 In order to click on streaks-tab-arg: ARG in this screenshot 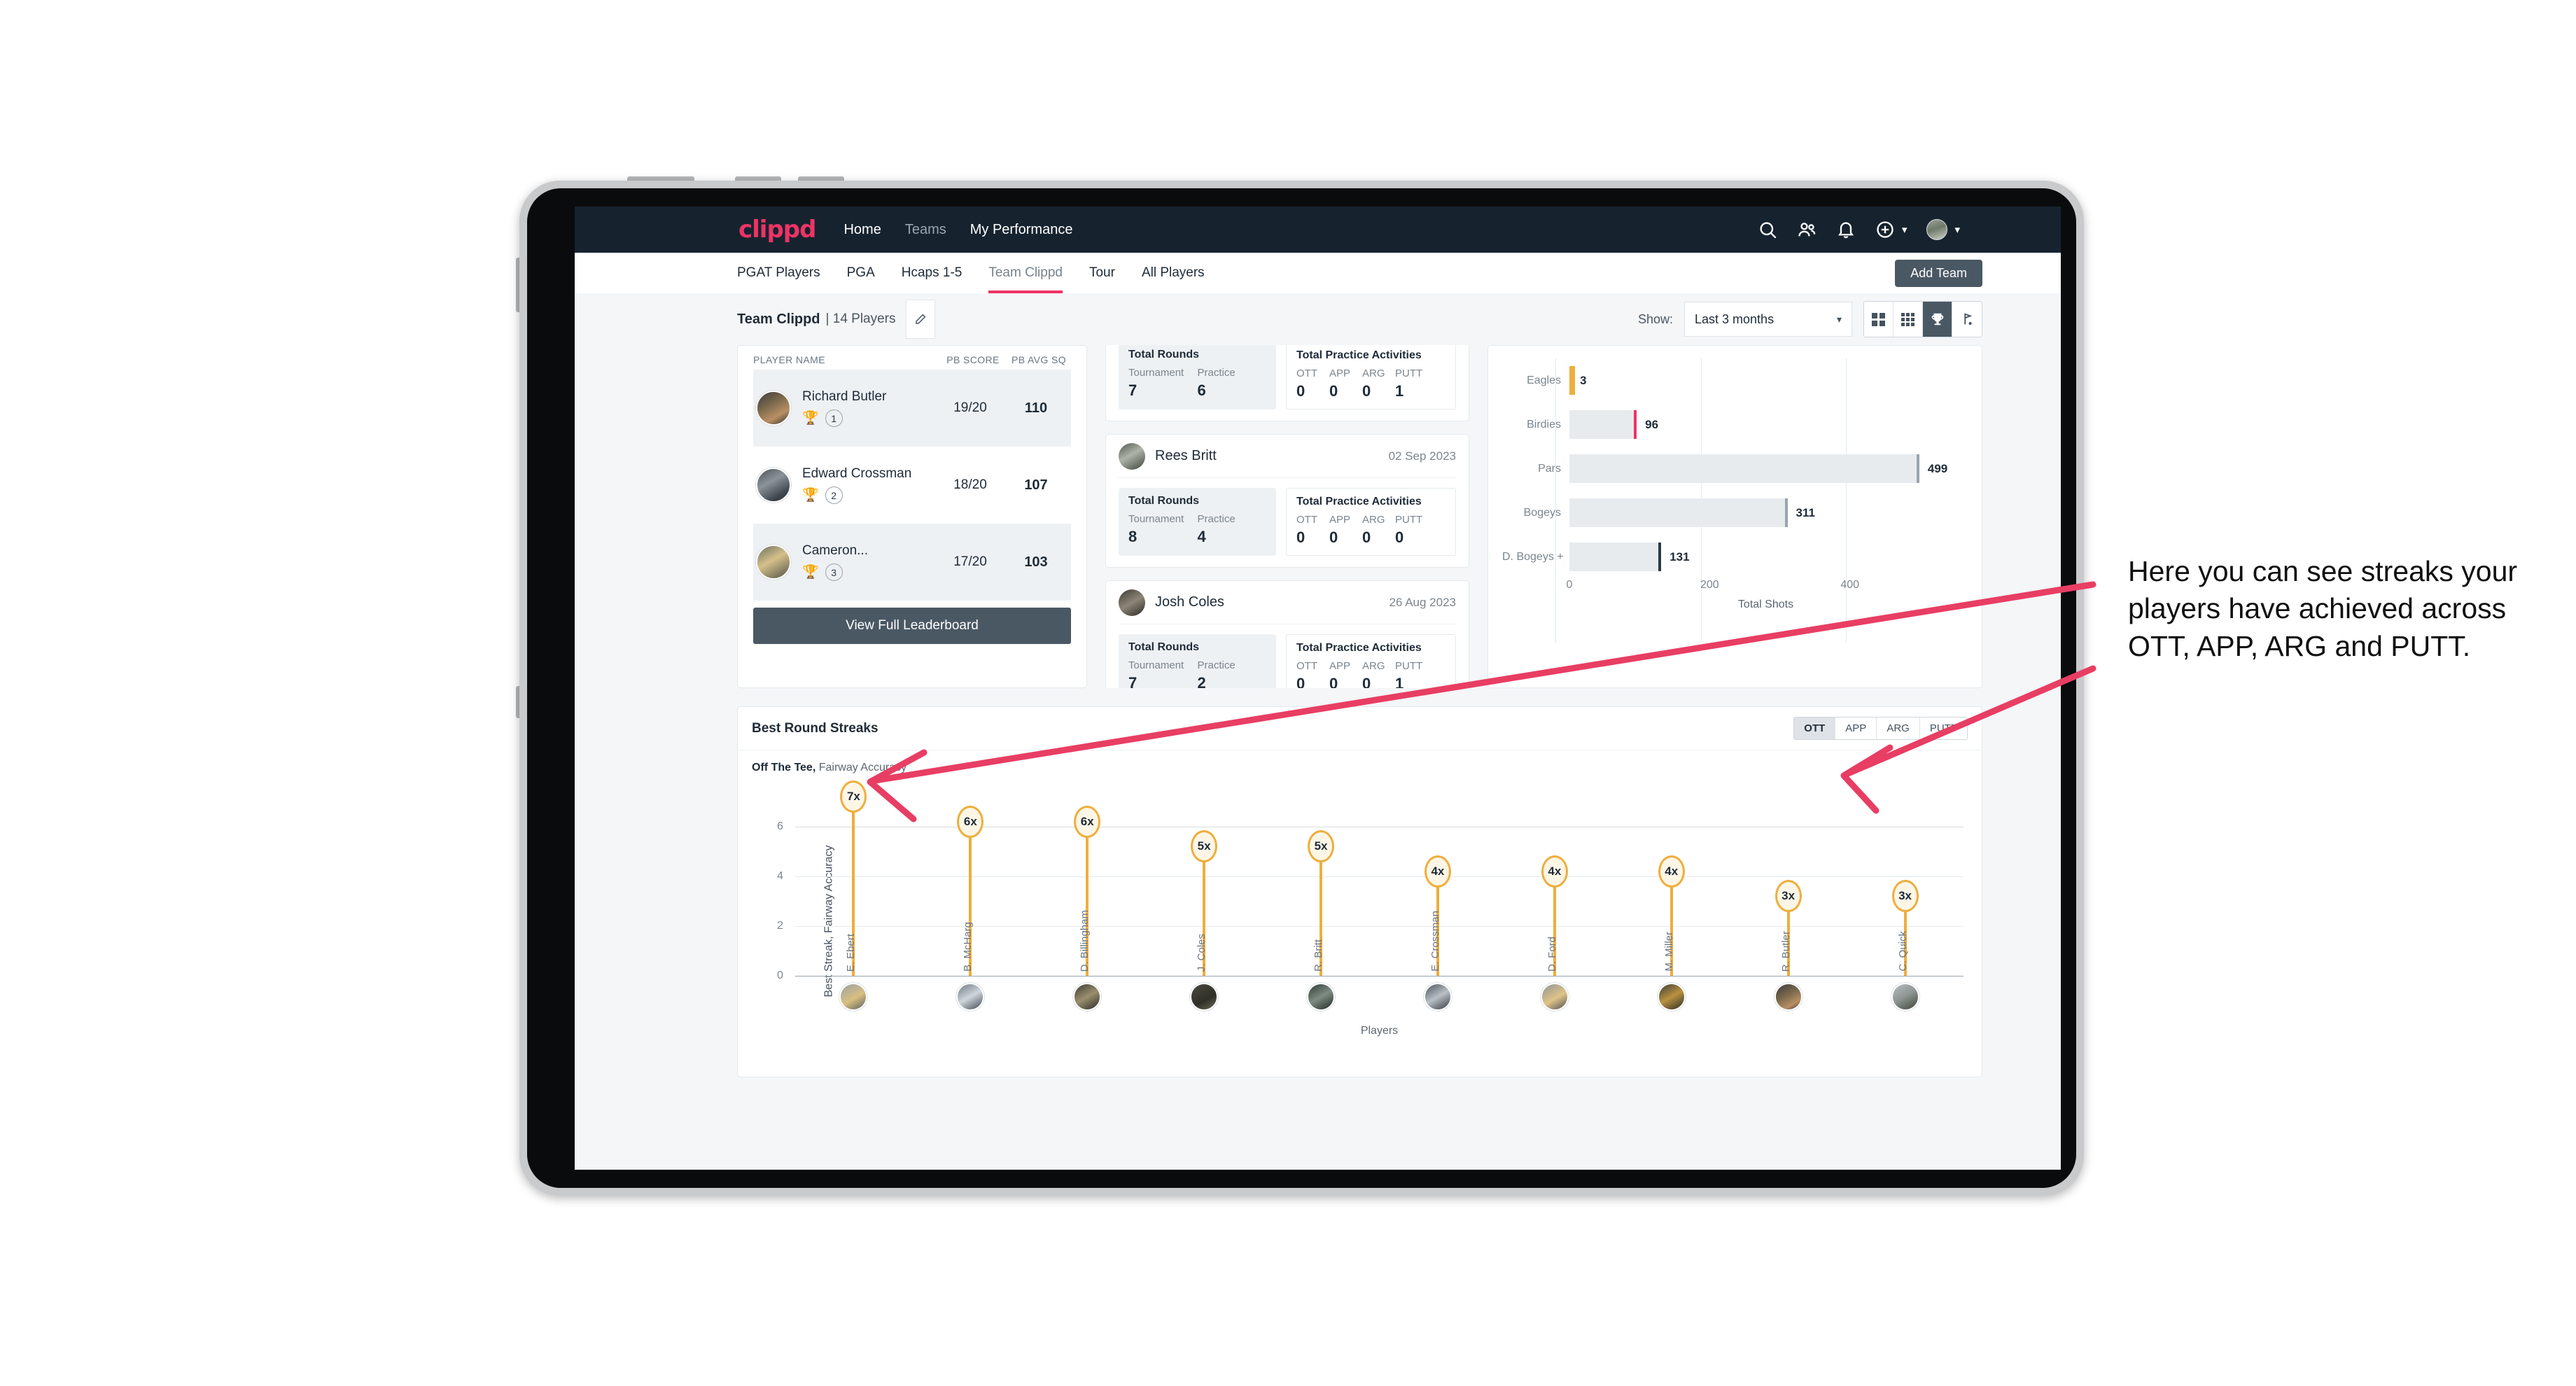, I will do `click(1898, 728)`.